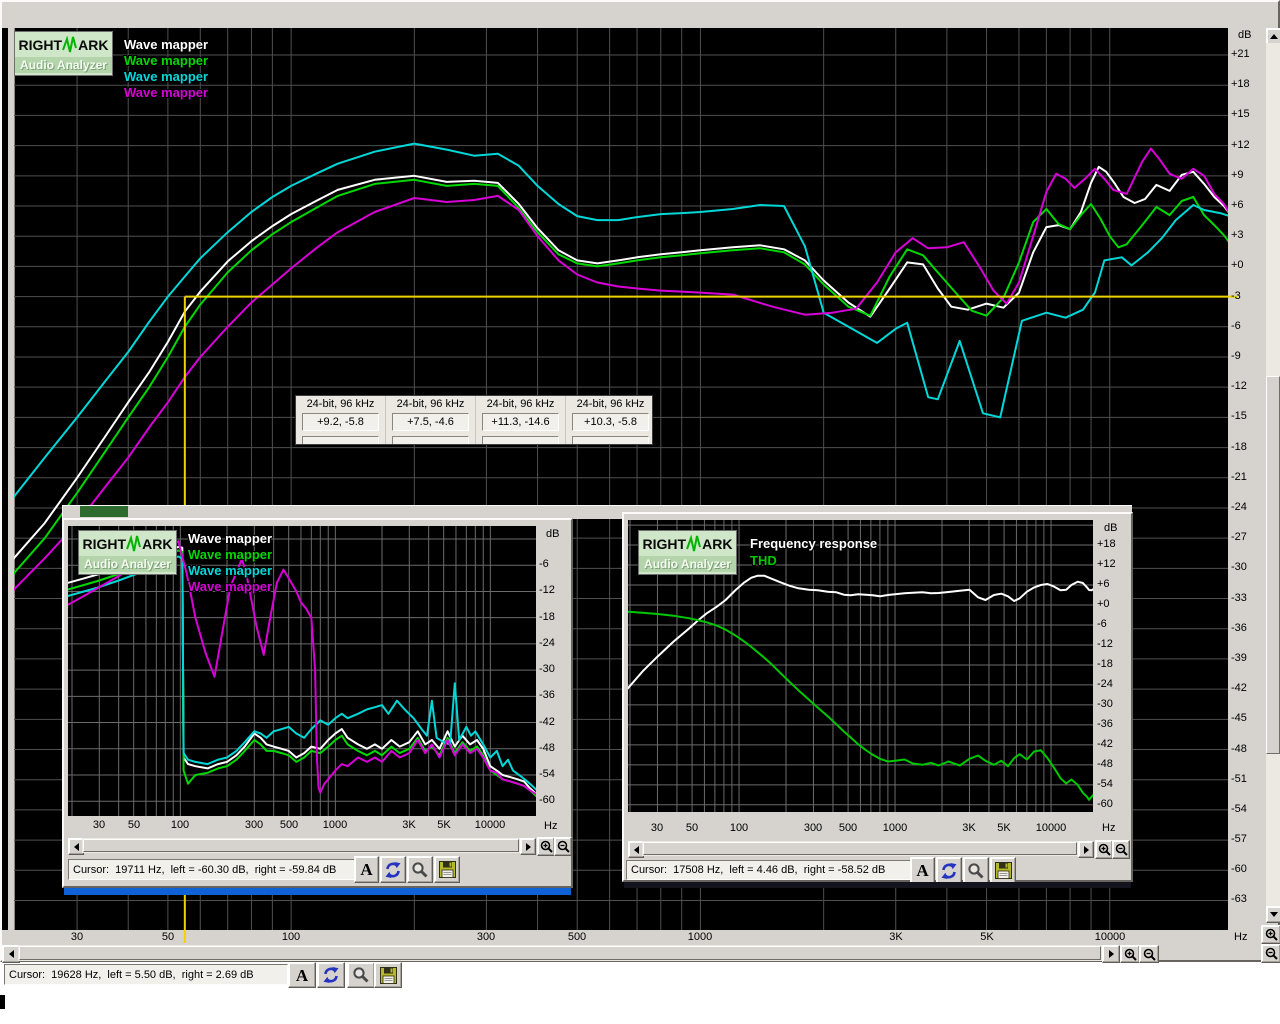 This screenshot has width=1280, height=1024. What do you see at coordinates (1105, 724) in the screenshot?
I see `y-tick-label: -36` at bounding box center [1105, 724].